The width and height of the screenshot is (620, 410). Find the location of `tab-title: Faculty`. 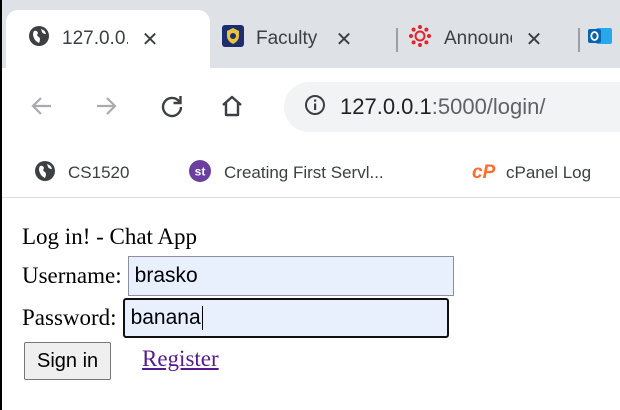

tab-title: Faculty is located at coordinates (287, 38).